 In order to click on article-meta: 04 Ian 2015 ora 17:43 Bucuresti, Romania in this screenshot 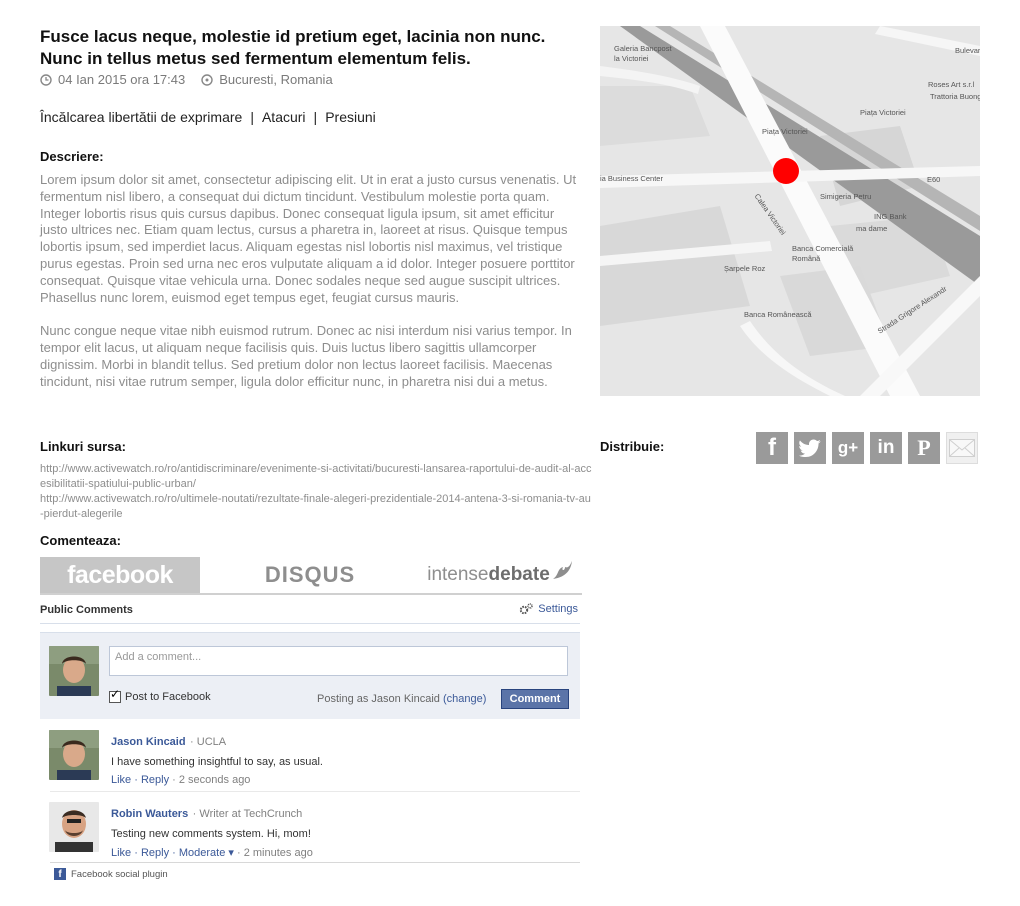, I will do `click(186, 79)`.